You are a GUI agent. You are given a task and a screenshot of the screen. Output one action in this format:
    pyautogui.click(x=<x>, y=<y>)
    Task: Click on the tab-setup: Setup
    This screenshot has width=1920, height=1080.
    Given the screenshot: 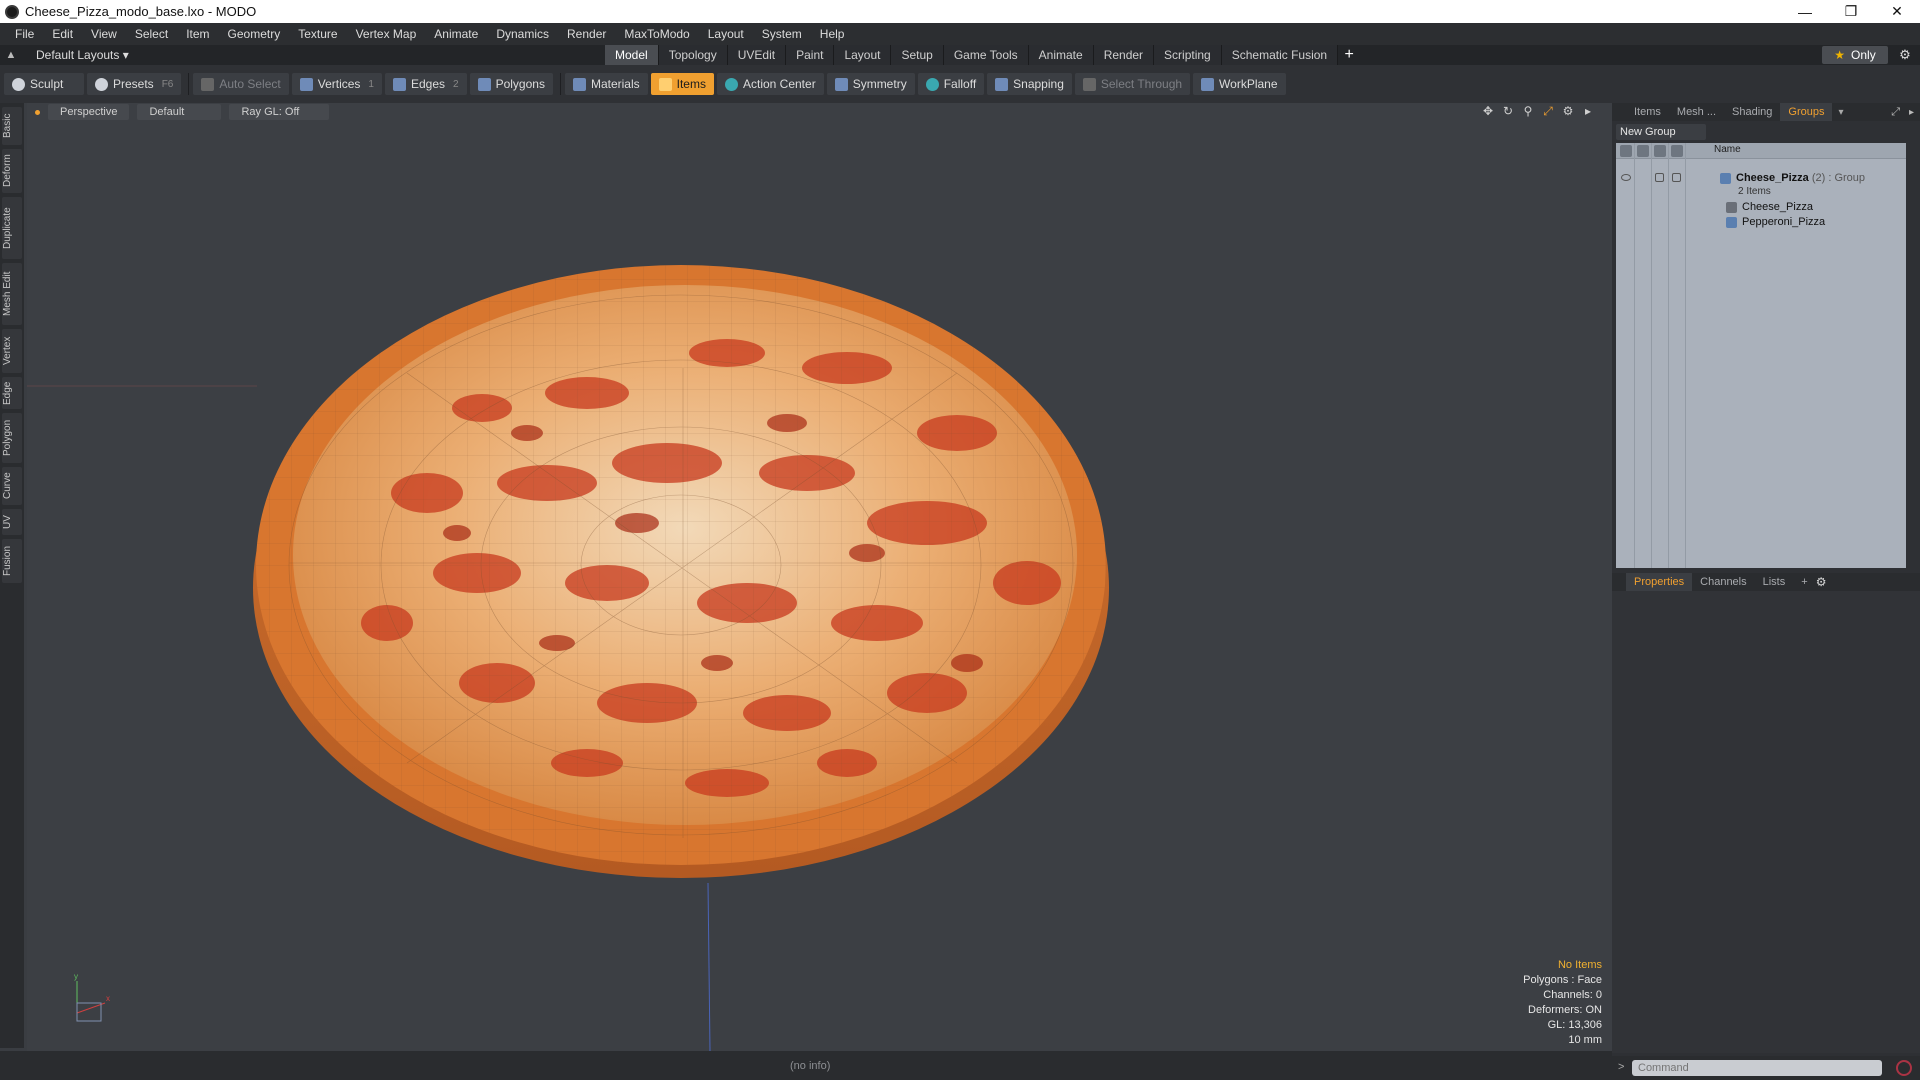 What is the action you would take?
    pyautogui.click(x=917, y=55)
    